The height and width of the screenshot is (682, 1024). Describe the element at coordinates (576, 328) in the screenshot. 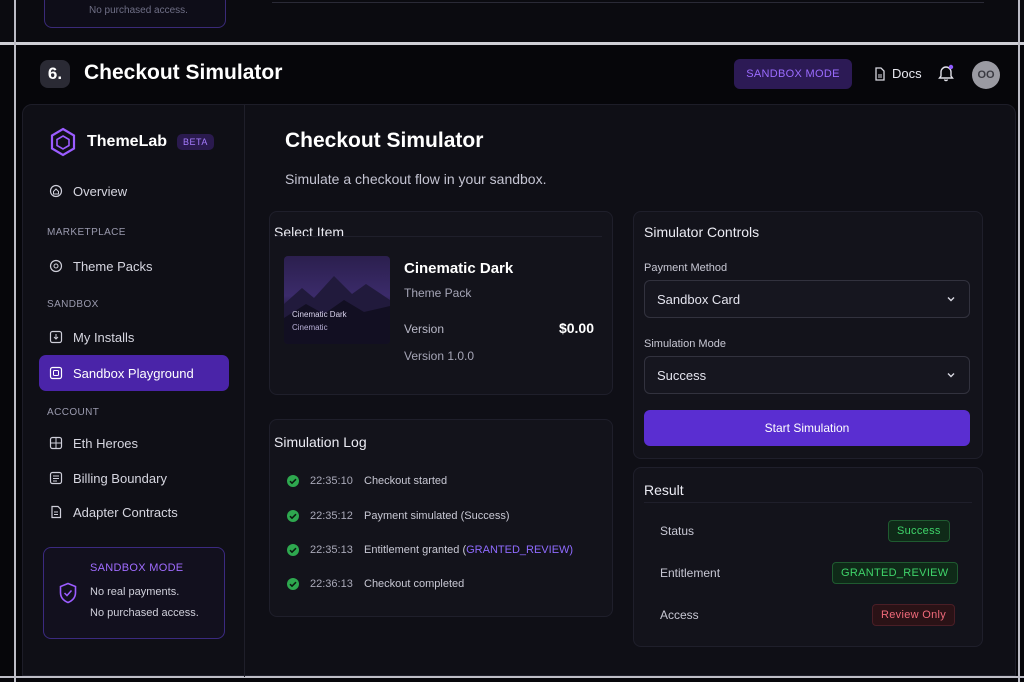

I see `item-price: $0.00` at that location.